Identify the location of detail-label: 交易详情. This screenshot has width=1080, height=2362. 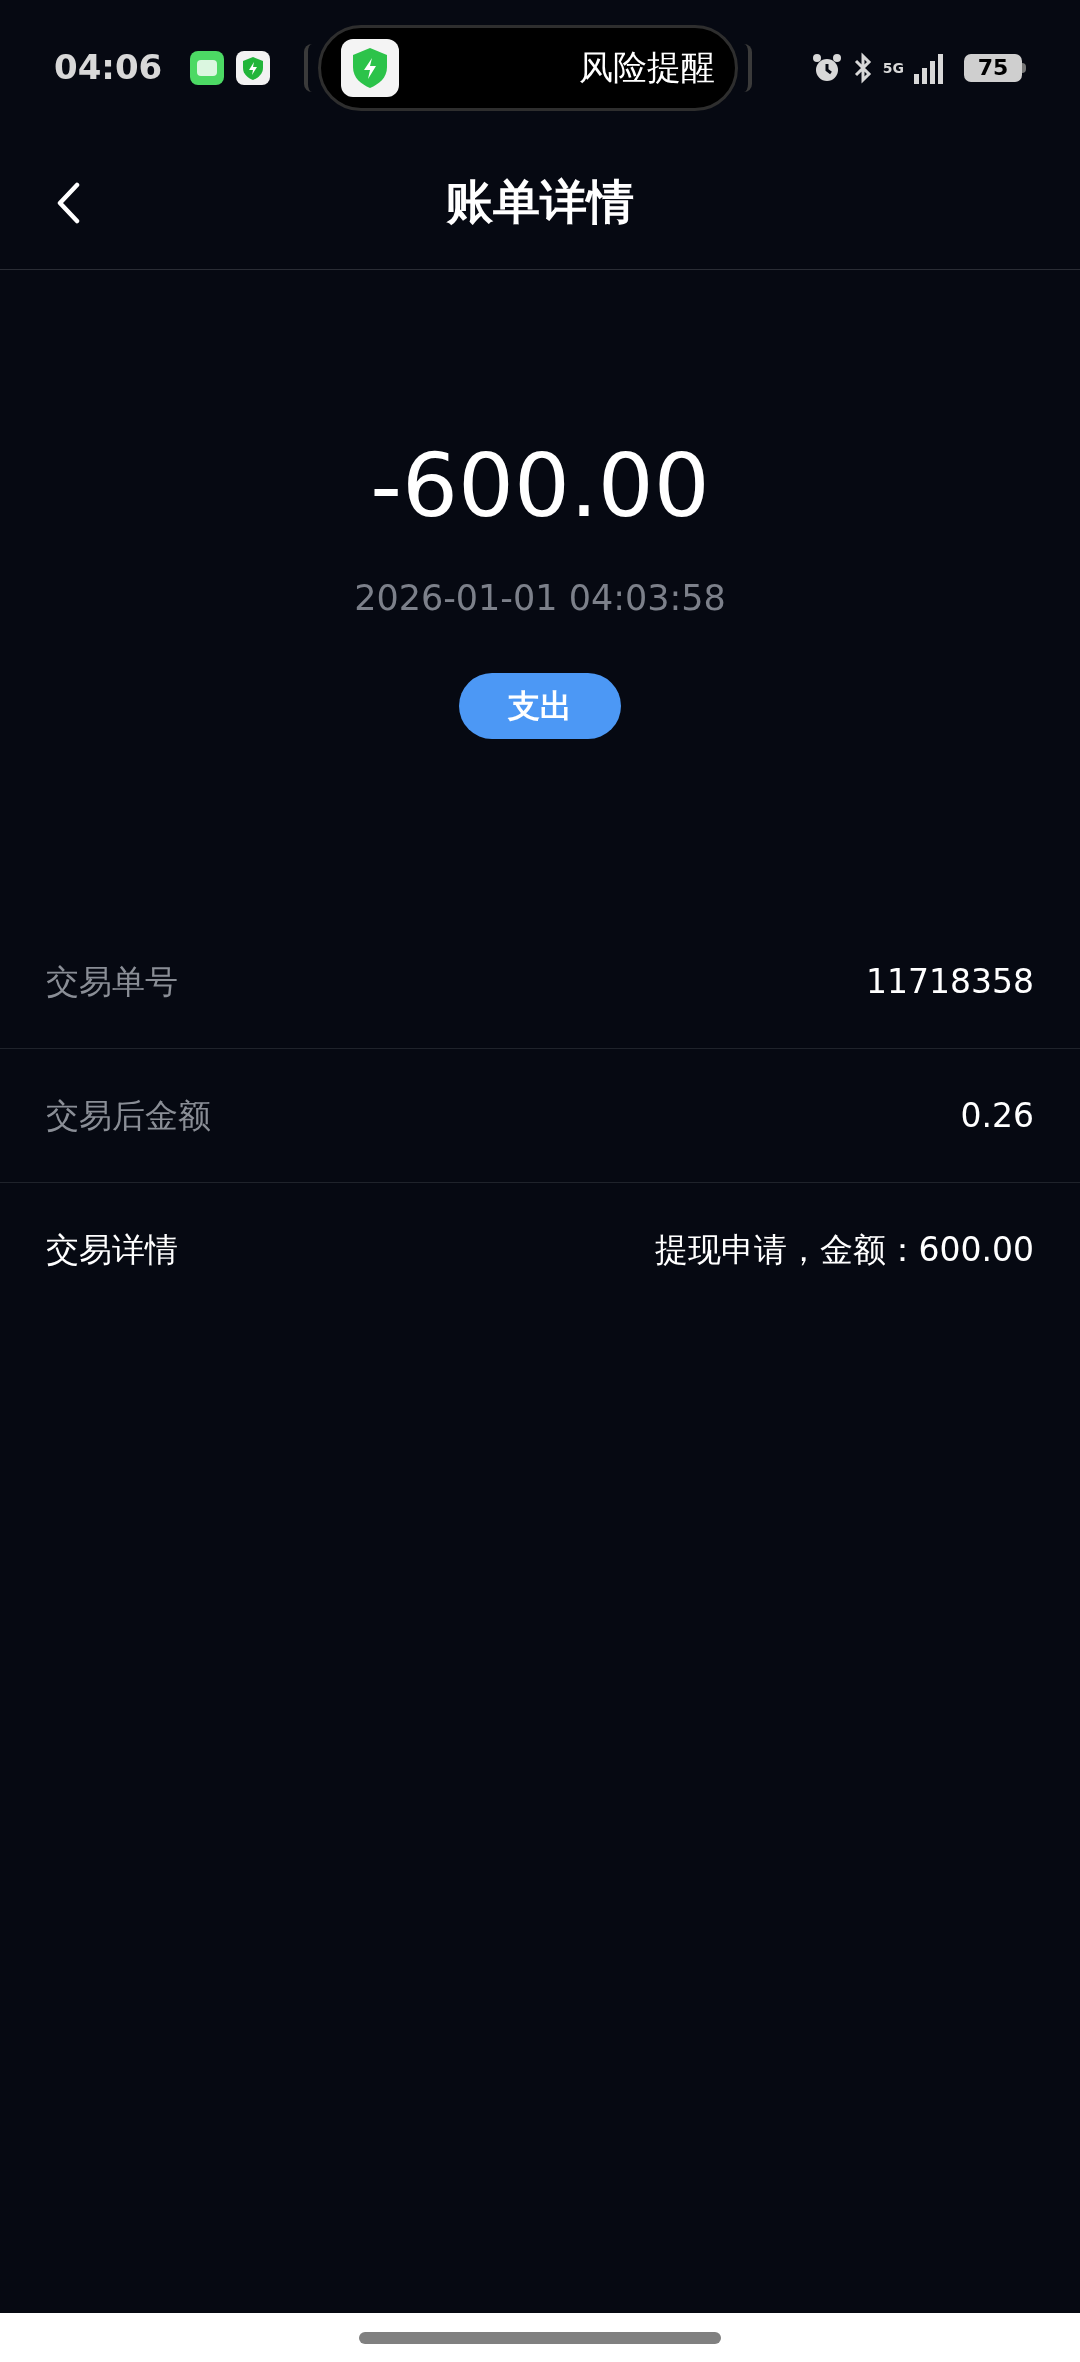
(112, 1250).